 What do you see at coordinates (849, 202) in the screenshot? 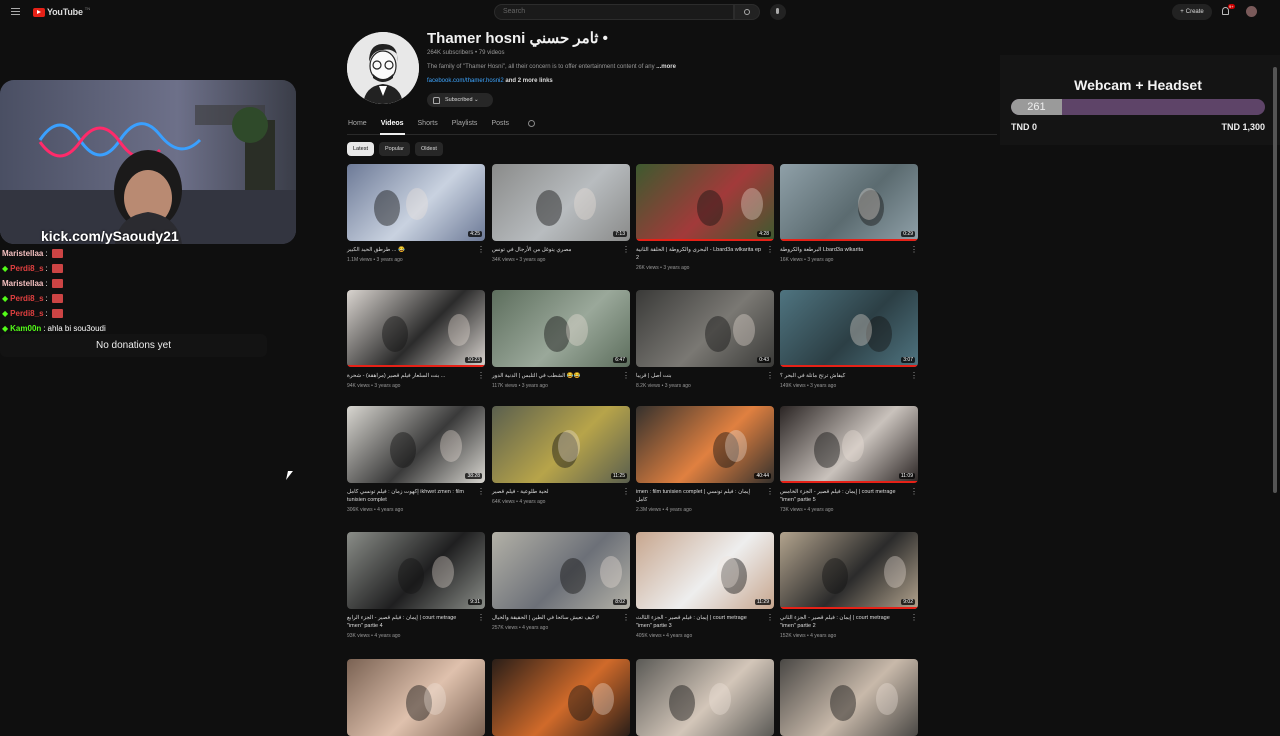
I see `video-thumbnail: 0:29` at bounding box center [849, 202].